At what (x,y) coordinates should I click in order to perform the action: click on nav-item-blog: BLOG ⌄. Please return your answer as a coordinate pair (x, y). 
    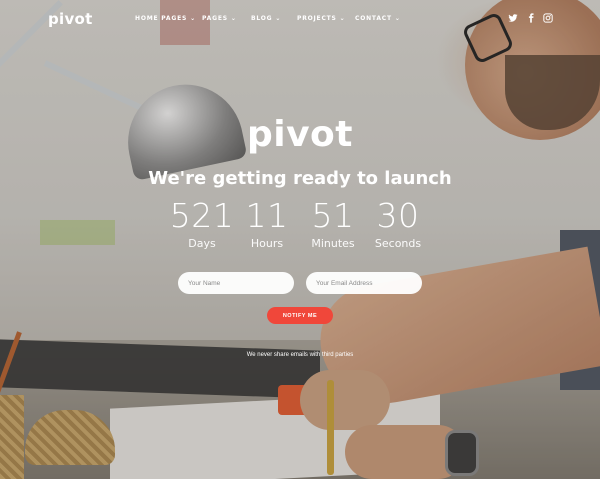
    Looking at the image, I should click on (266, 18).